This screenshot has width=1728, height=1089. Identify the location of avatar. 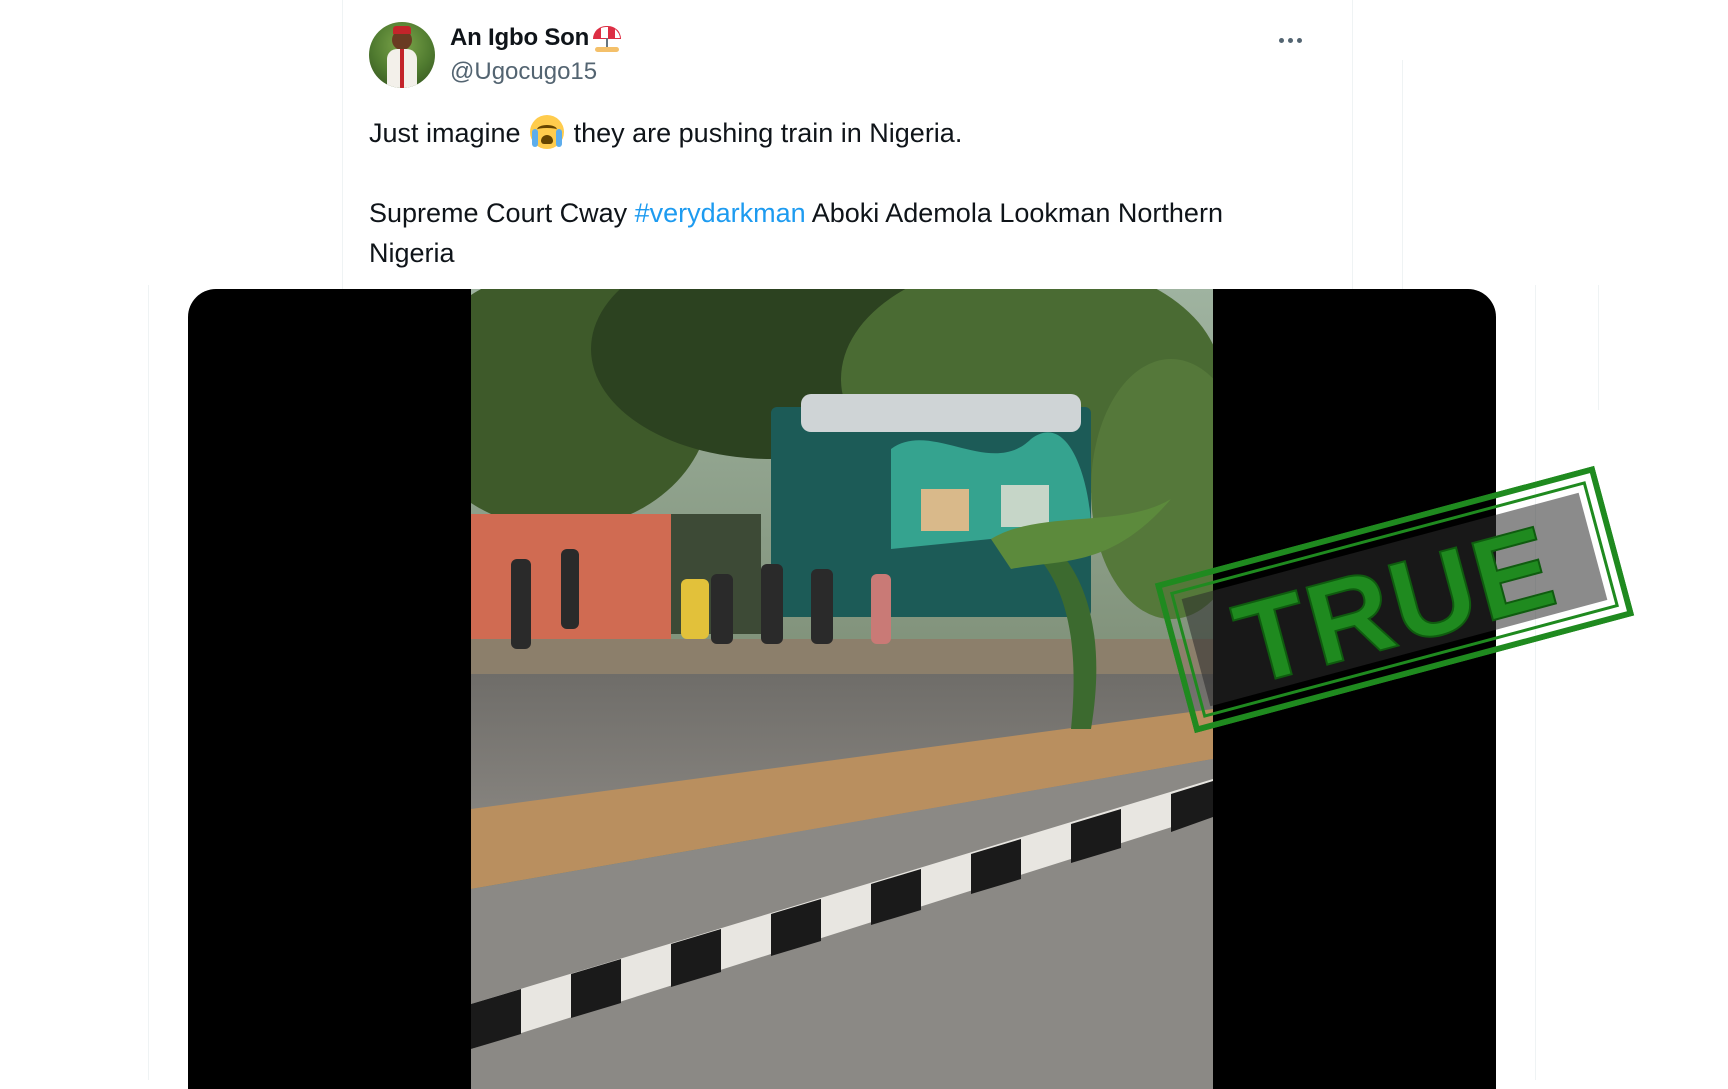
(402, 55).